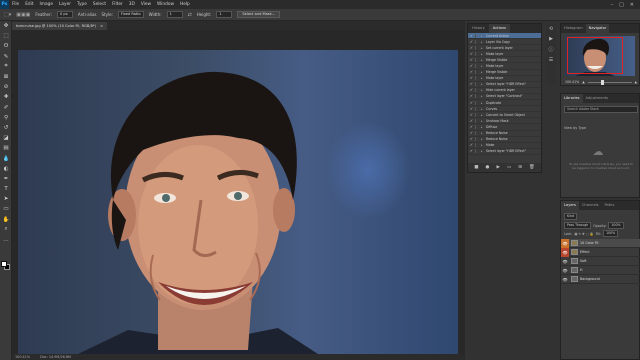 Image resolution: width=640 pixels, height=360 pixels. What do you see at coordinates (6, 169) in the screenshot?
I see `dodge-icon: ◐` at bounding box center [6, 169].